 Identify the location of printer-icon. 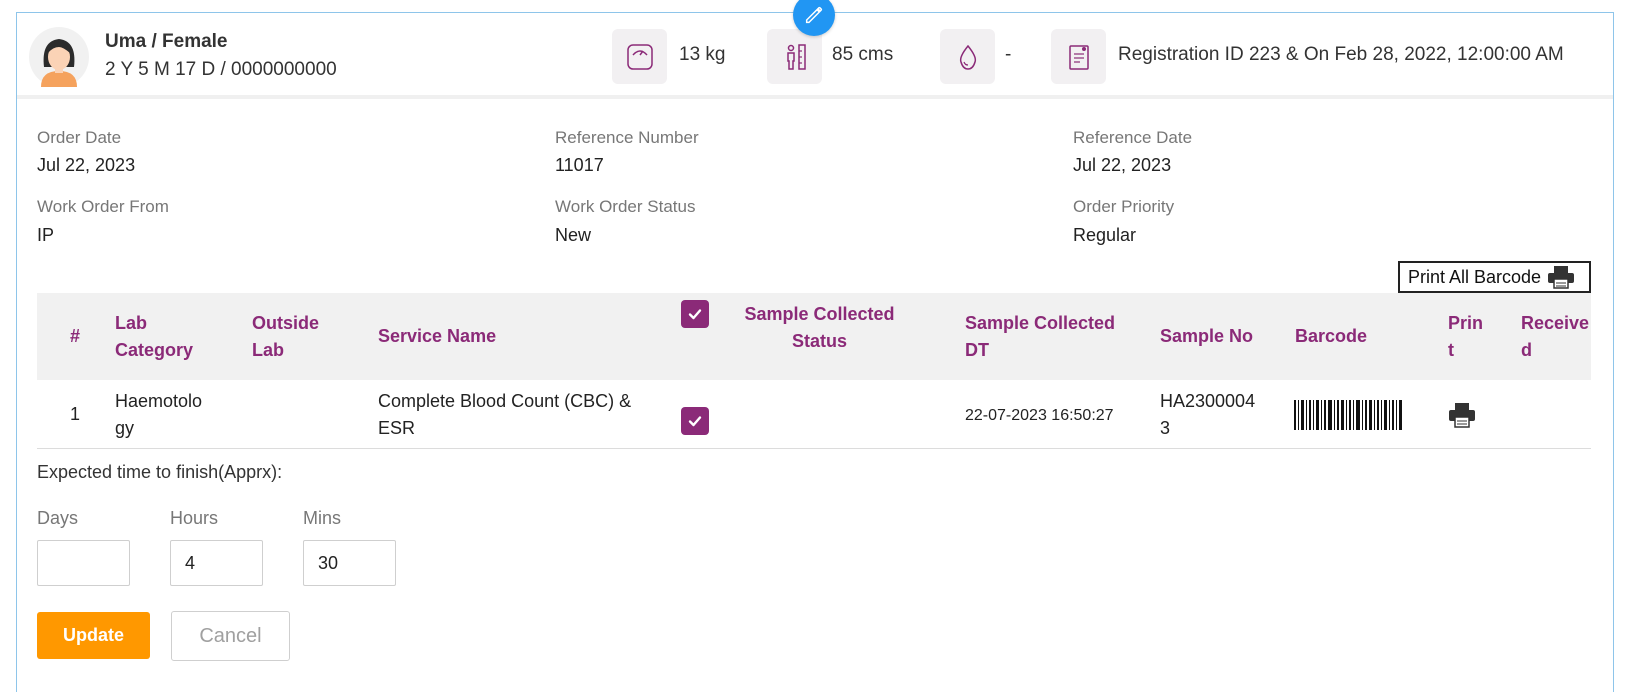
(1561, 277).